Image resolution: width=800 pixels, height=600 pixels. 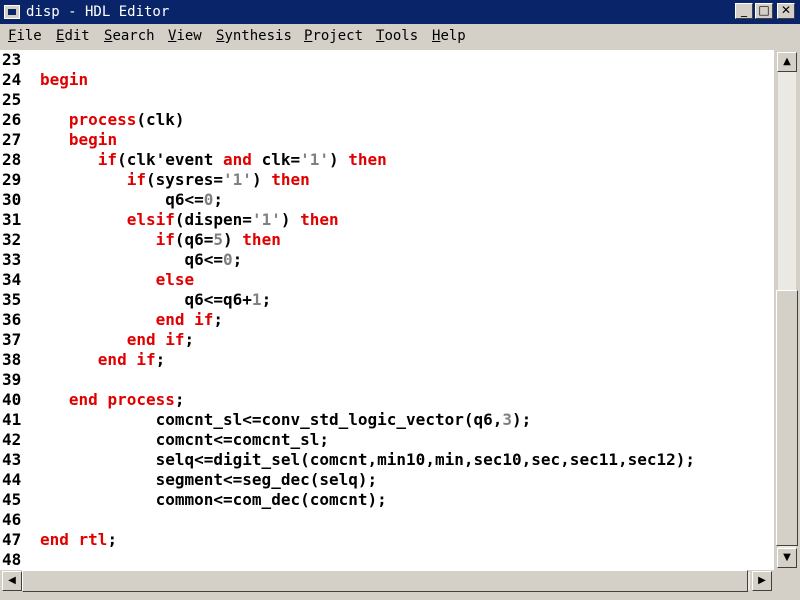 What do you see at coordinates (744, 11) in the screenshot?
I see `minimize-button: _` at bounding box center [744, 11].